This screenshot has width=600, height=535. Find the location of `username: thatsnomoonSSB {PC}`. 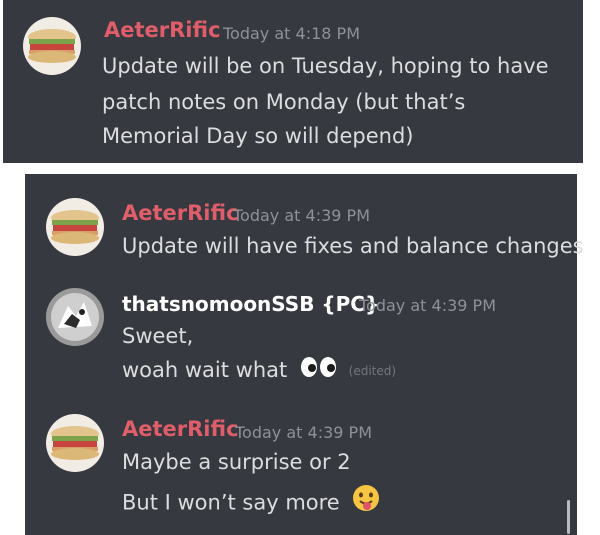

username: thatsnomoonSSB {PC} is located at coordinates (250, 304).